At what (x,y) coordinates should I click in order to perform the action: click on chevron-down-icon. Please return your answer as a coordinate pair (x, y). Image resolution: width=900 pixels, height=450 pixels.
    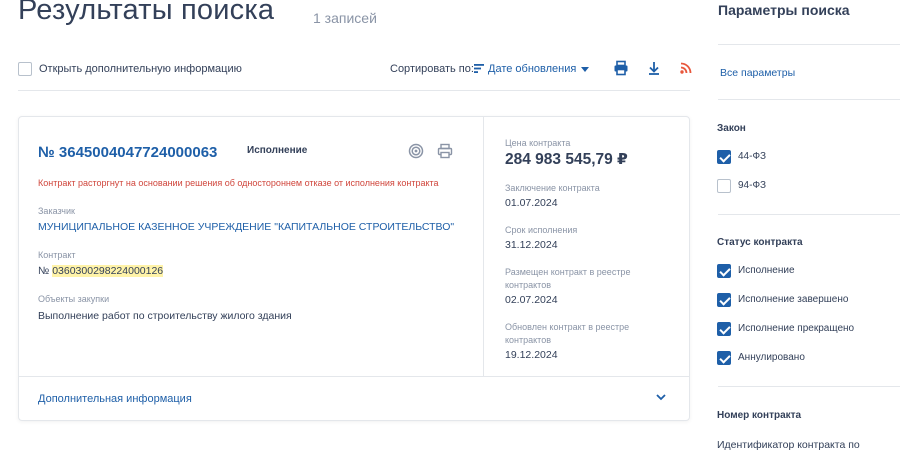
    Looking at the image, I should click on (661, 397).